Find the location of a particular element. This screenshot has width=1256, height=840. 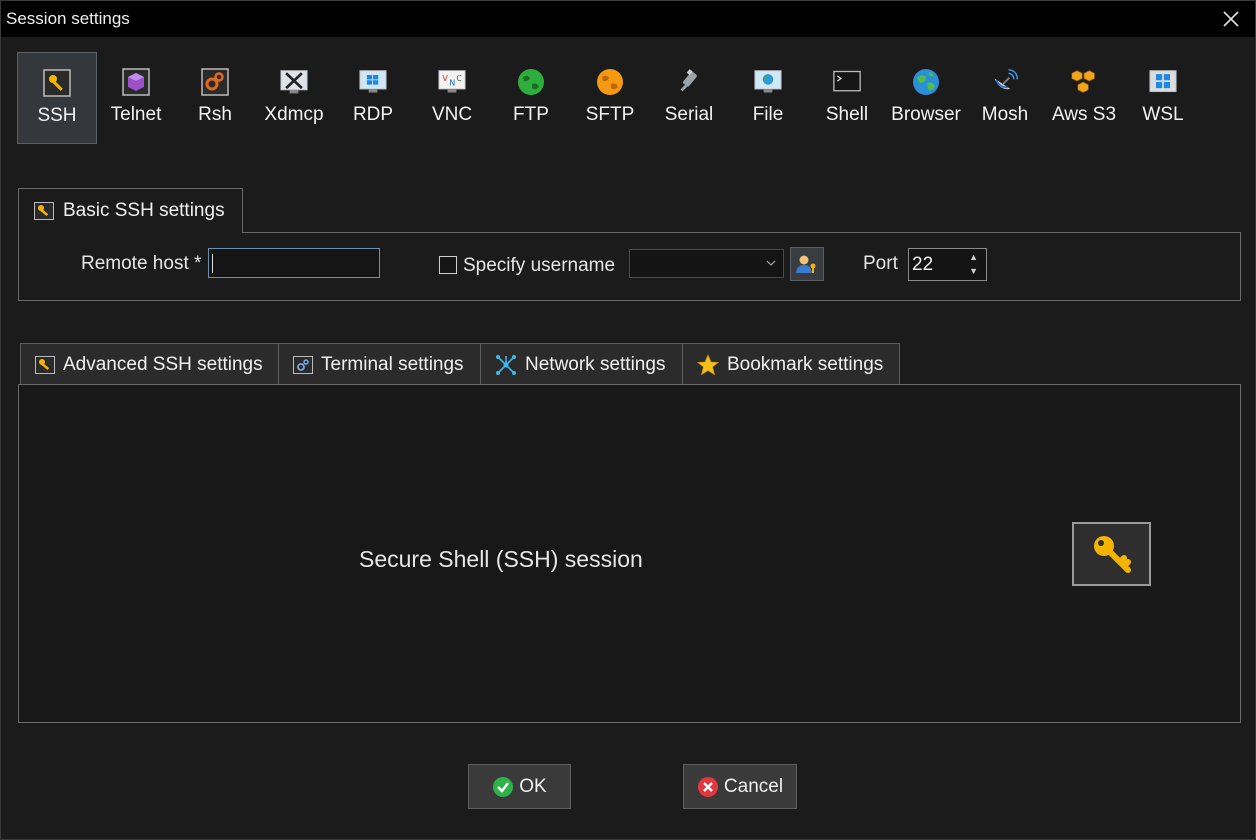

title-bar: Session settings is located at coordinates (628, 19).